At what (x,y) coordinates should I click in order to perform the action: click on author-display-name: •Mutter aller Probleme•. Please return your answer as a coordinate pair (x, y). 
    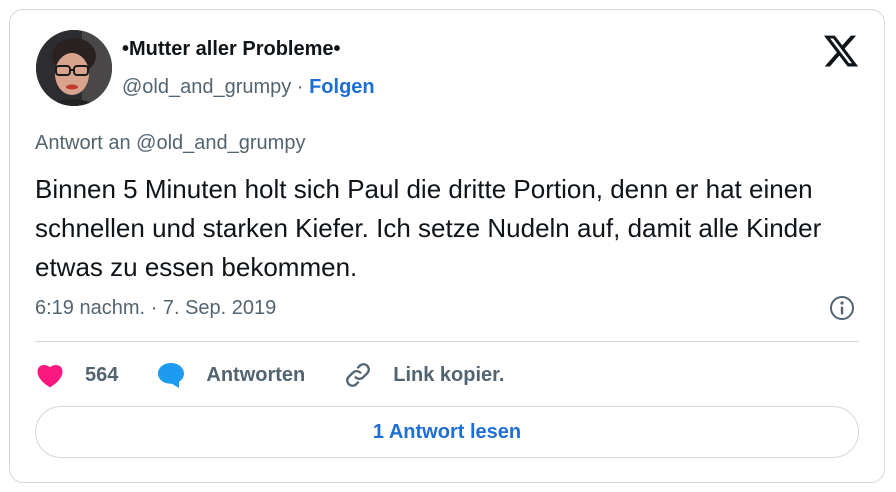
    Looking at the image, I should click on (231, 49).